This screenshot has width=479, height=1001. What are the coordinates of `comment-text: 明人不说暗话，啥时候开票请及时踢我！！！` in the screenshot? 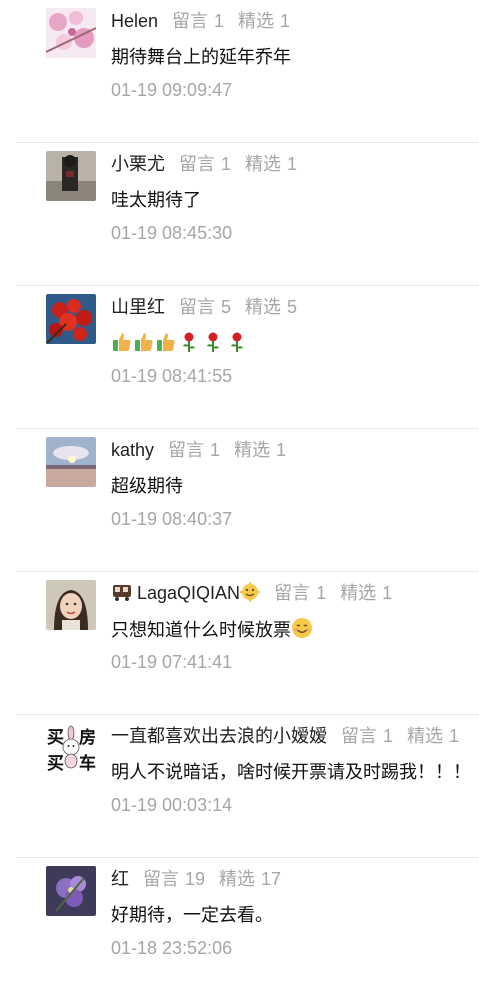 It's located at (291, 772).